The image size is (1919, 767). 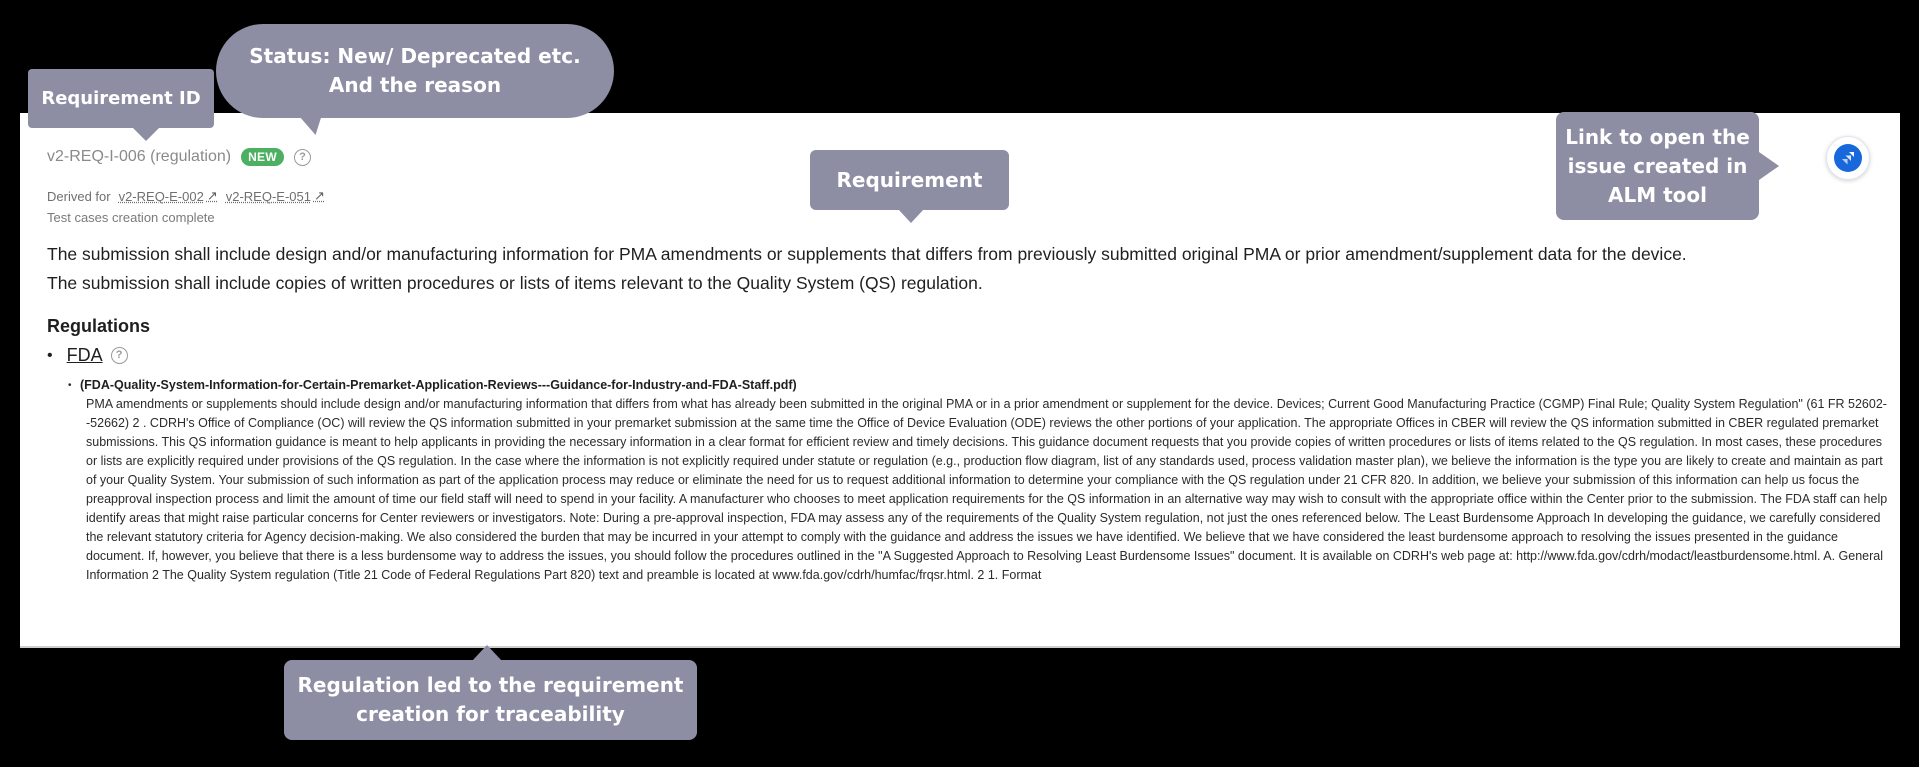 I want to click on derived-prefix: Derived for, so click(x=79, y=196).